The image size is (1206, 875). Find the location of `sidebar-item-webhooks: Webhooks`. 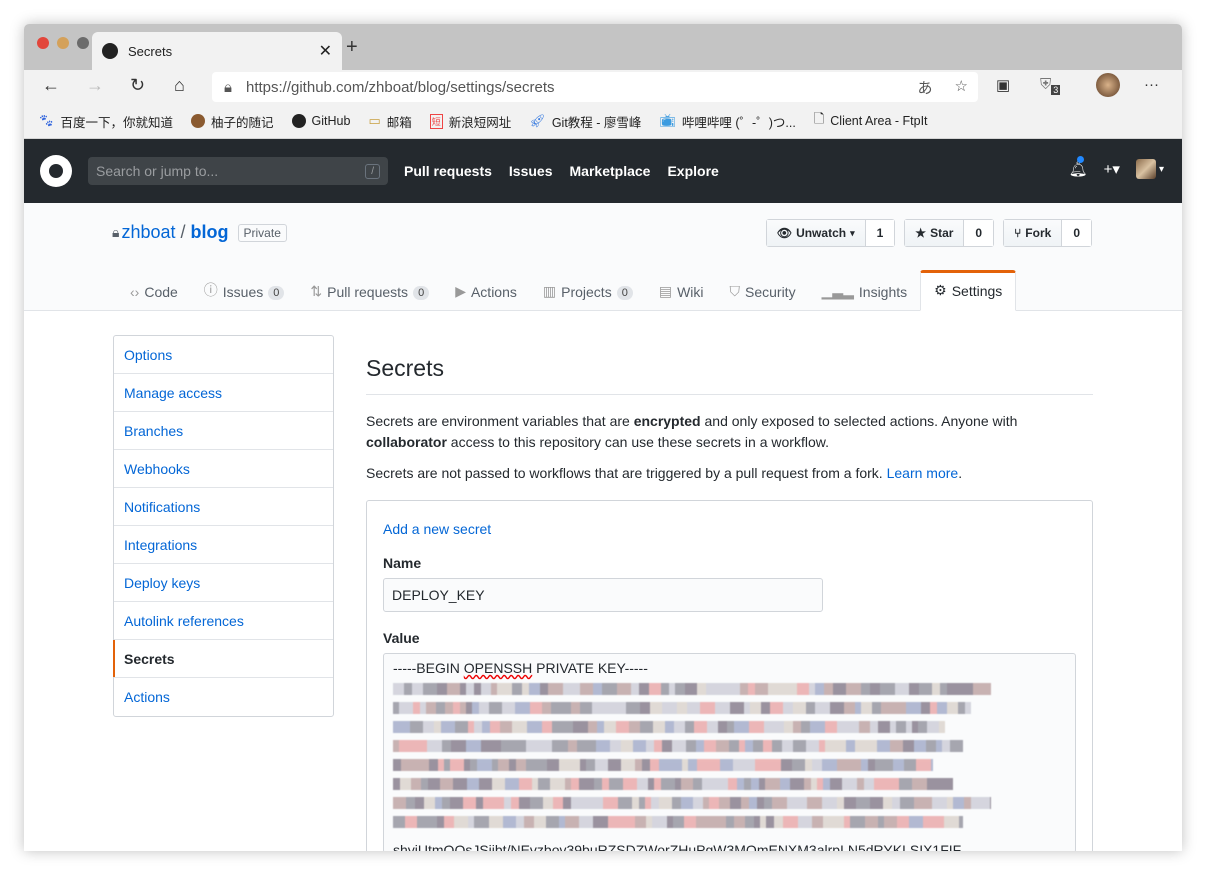

sidebar-item-webhooks: Webhooks is located at coordinates (223, 469).